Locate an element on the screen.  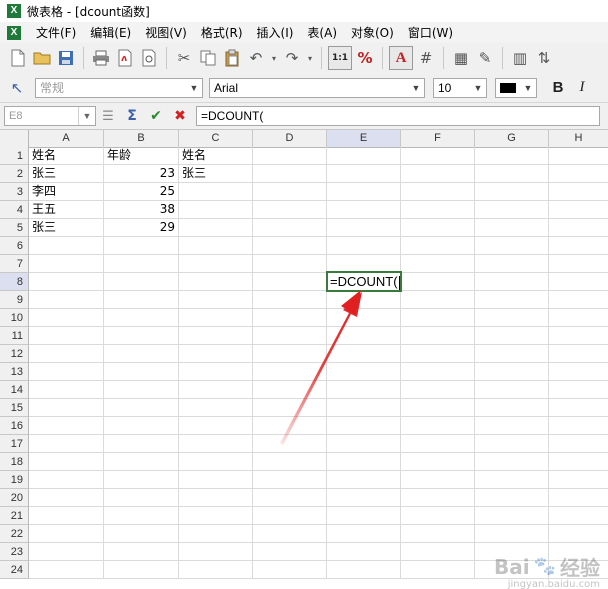
menu-view: 视图(V) is located at coordinates (166, 32).